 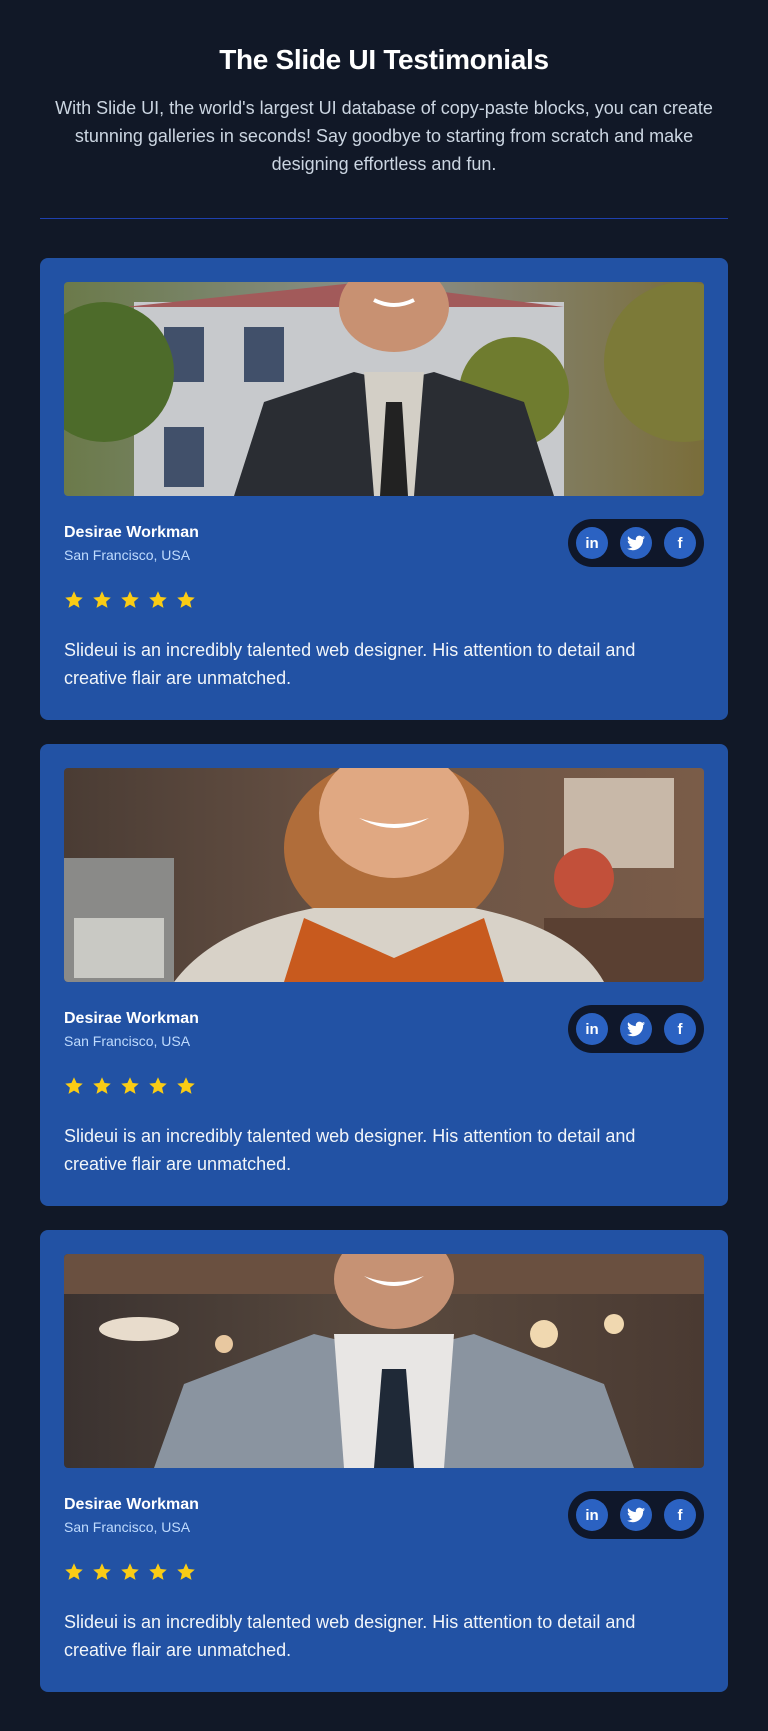 I want to click on page-title: The Slide UI Testimonials, so click(x=384, y=59).